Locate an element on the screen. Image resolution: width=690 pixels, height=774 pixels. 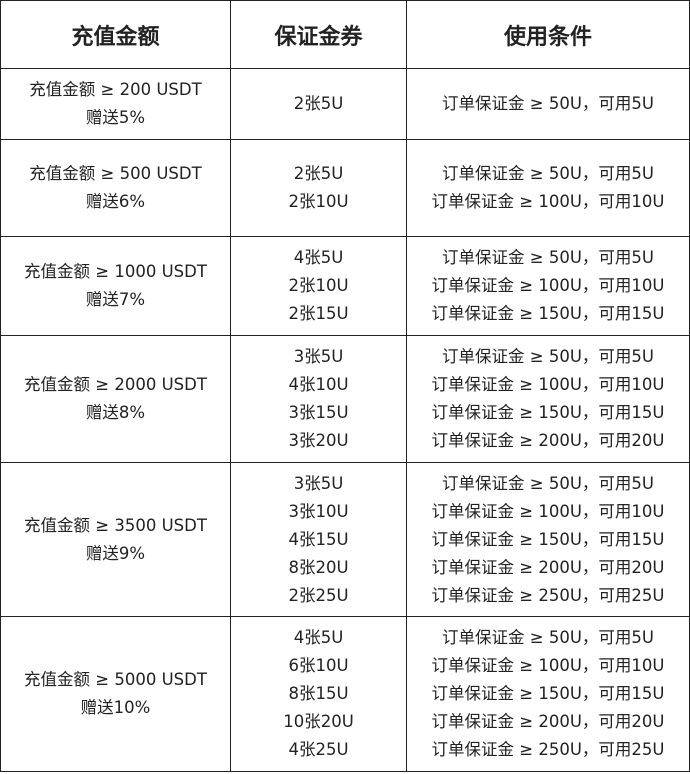
deposit-threshold: 充值金额 ≥ 500 USDT is located at coordinates (115, 173).